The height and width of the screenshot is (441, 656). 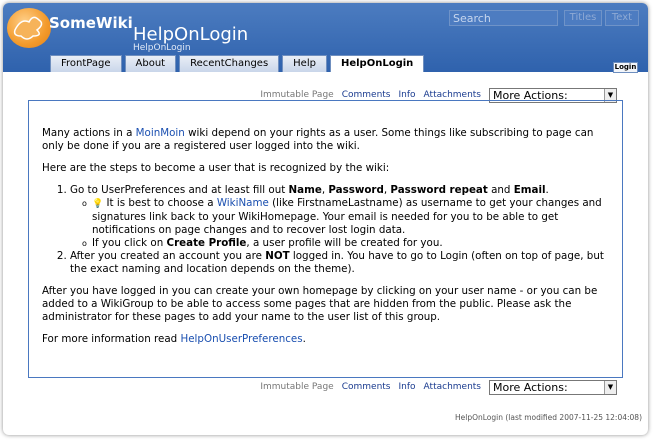 What do you see at coordinates (150, 63) in the screenshot?
I see `tab-about: About` at bounding box center [150, 63].